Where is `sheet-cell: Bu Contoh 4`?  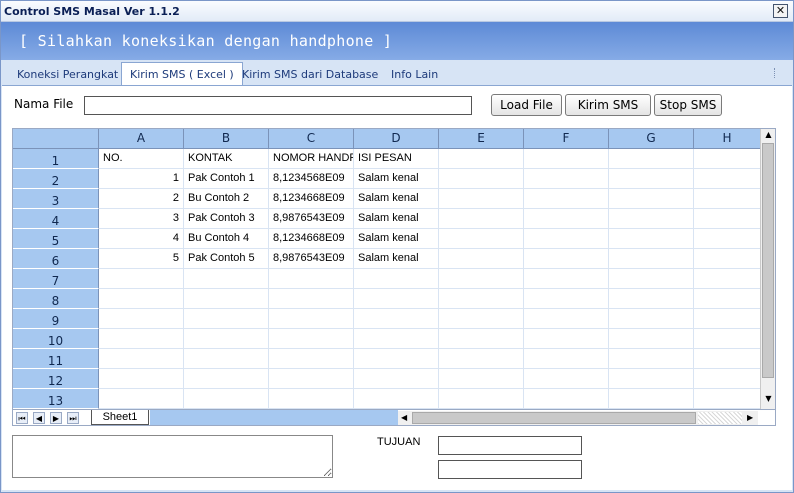
sheet-cell: Bu Contoh 4 is located at coordinates (226, 239).